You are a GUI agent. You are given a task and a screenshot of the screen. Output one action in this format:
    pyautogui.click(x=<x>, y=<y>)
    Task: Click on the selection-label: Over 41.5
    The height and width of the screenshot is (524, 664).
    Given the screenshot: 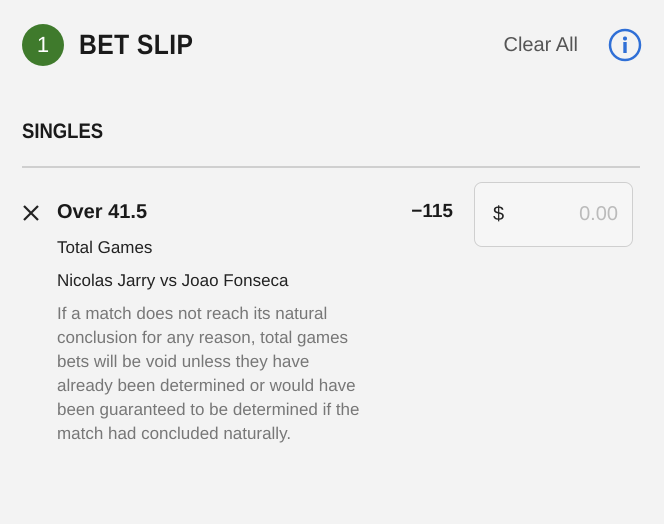 What is the action you would take?
    pyautogui.click(x=102, y=212)
    